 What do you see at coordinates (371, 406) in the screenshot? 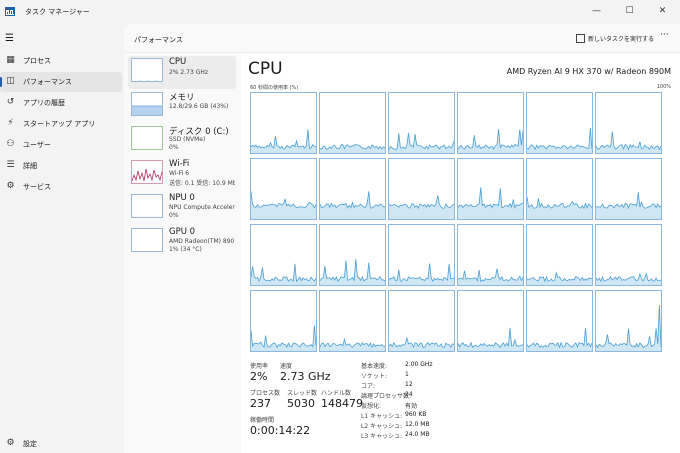
I see `spec-label: 仮想化:` at bounding box center [371, 406].